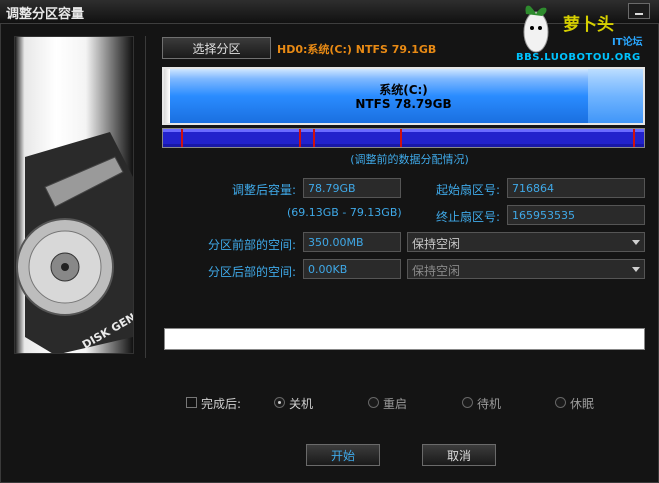 The height and width of the screenshot is (483, 659). Describe the element at coordinates (329, 159) in the screenshot. I see `distribution-caption: (调整前的数据分配情况)` at that location.